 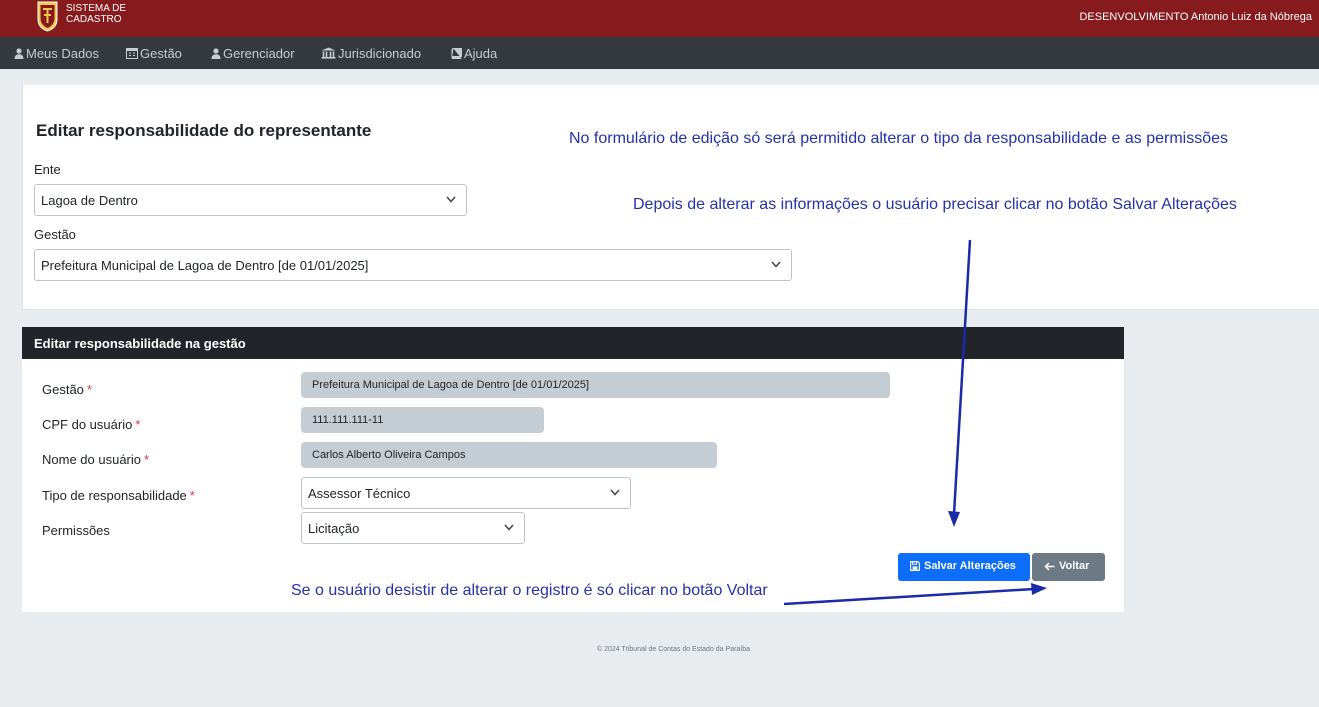 I want to click on tce-logo, so click(x=47, y=16).